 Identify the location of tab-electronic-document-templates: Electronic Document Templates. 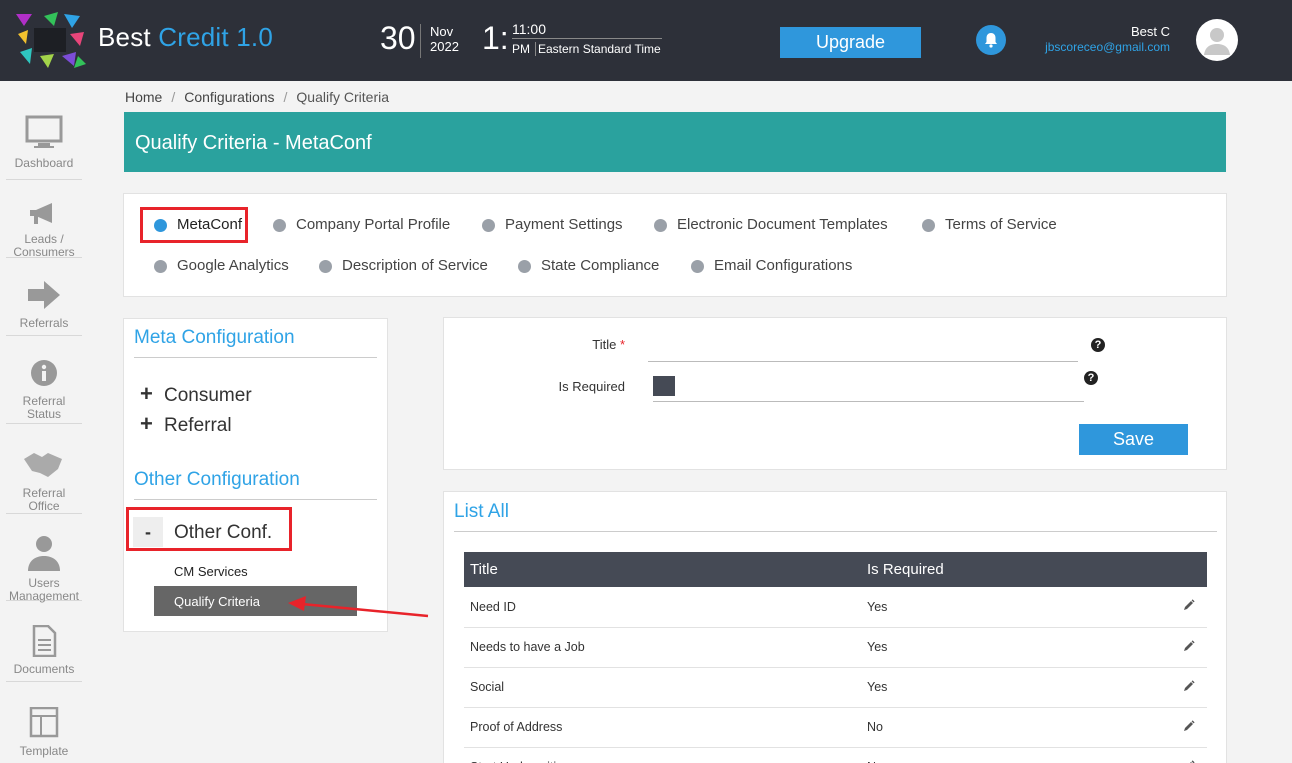
(771, 224).